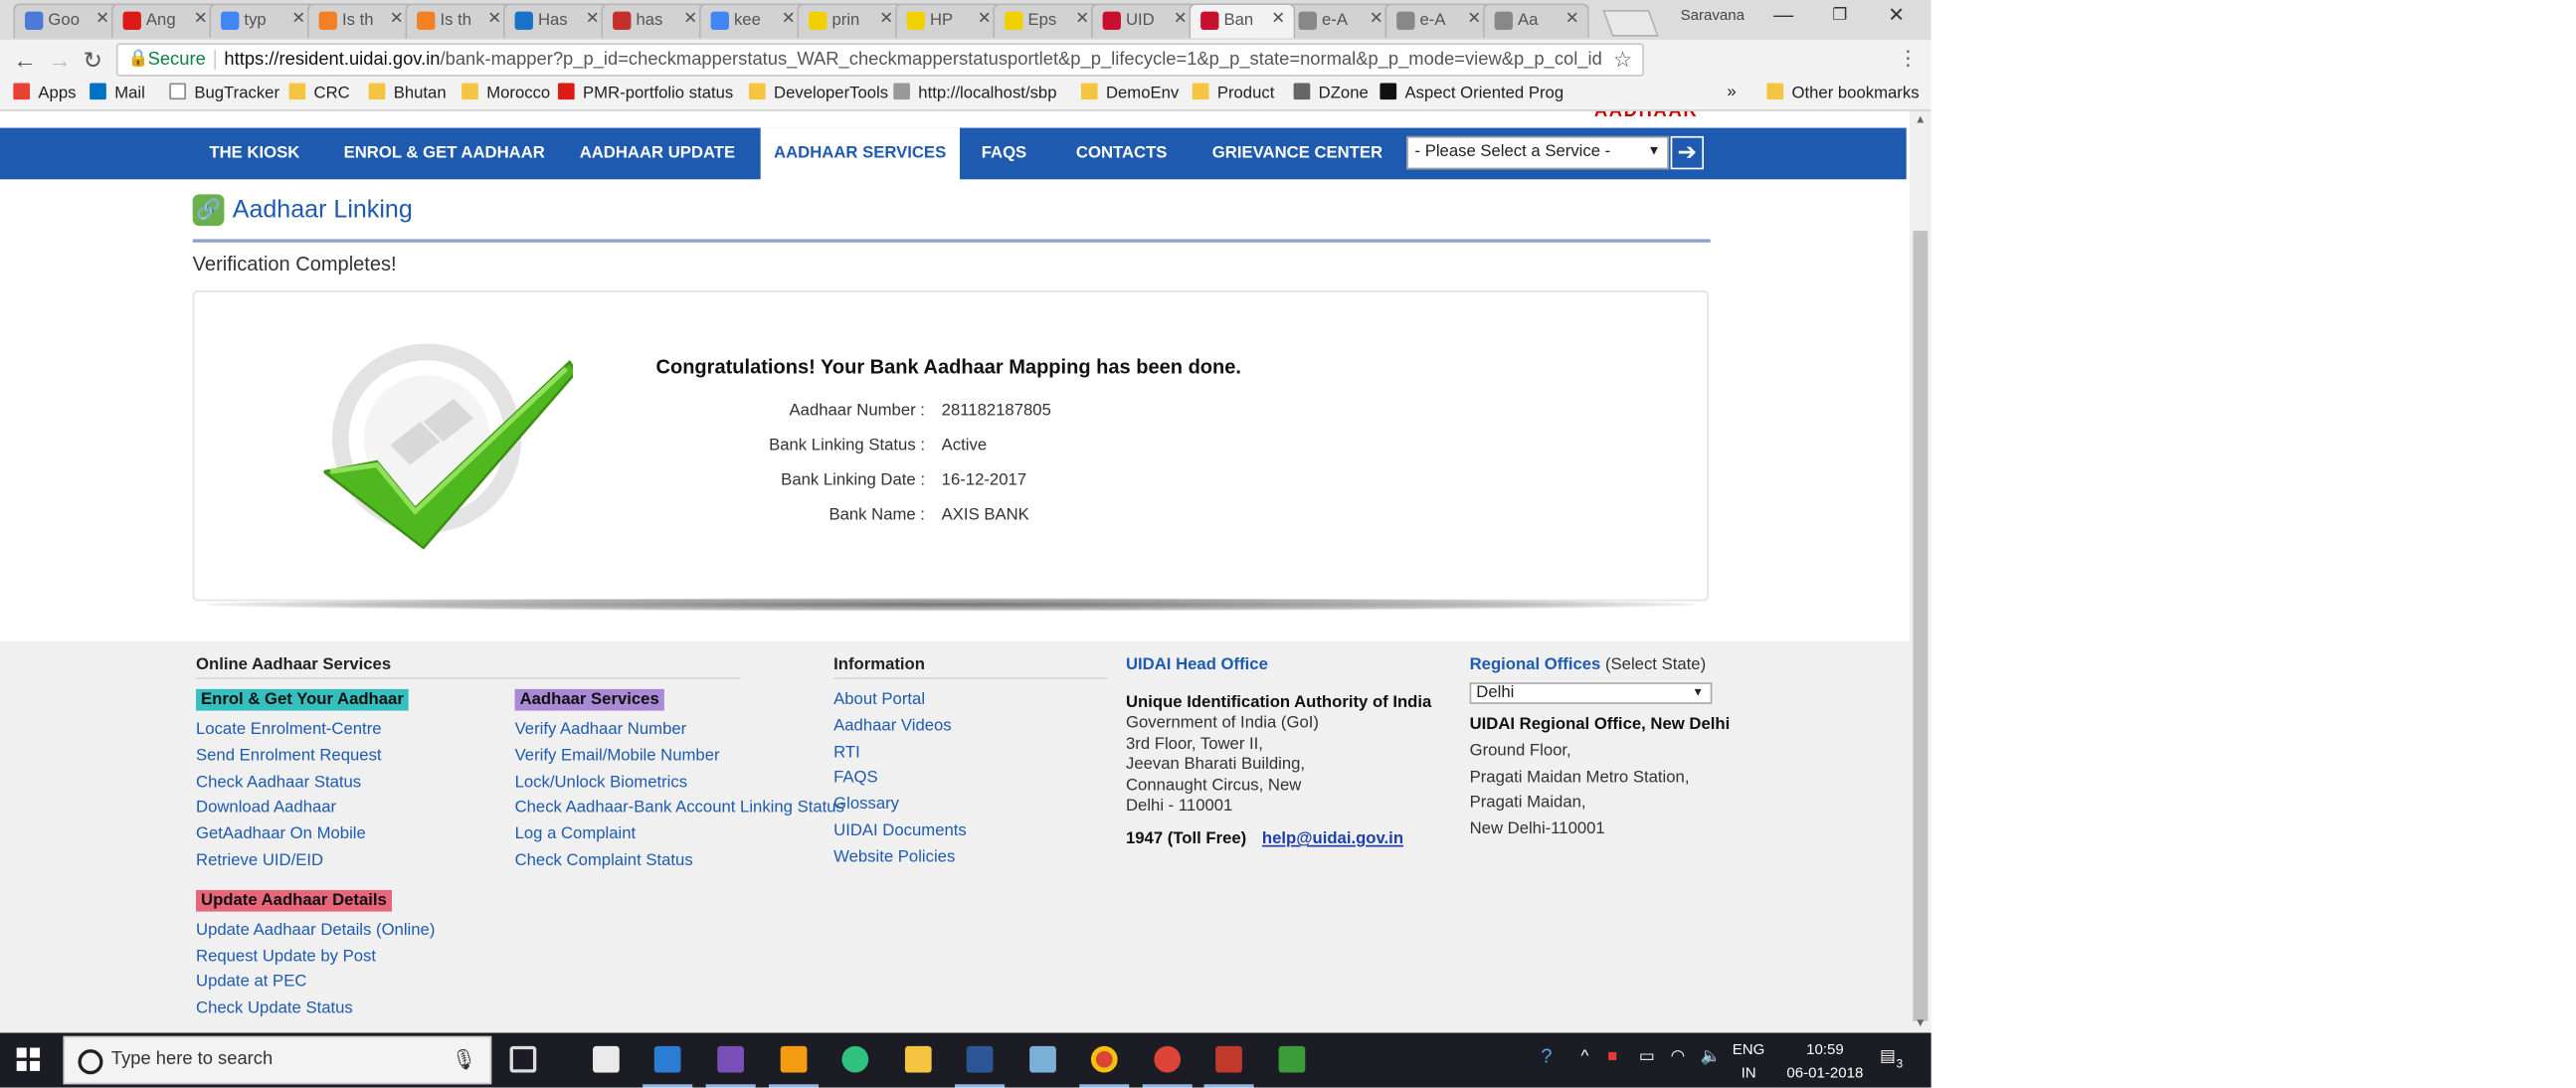 The height and width of the screenshot is (1088, 2576). What do you see at coordinates (1687, 153) in the screenshot?
I see `go-button: ➔` at bounding box center [1687, 153].